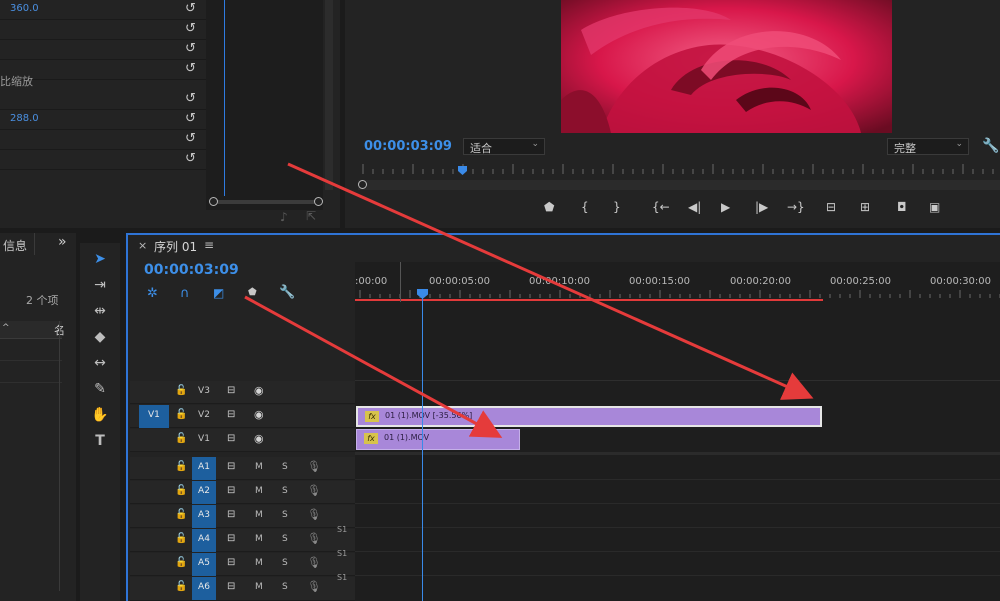 The height and width of the screenshot is (601, 1000). I want to click on clip-v1: fx 01 (1).MOV, so click(438, 439).